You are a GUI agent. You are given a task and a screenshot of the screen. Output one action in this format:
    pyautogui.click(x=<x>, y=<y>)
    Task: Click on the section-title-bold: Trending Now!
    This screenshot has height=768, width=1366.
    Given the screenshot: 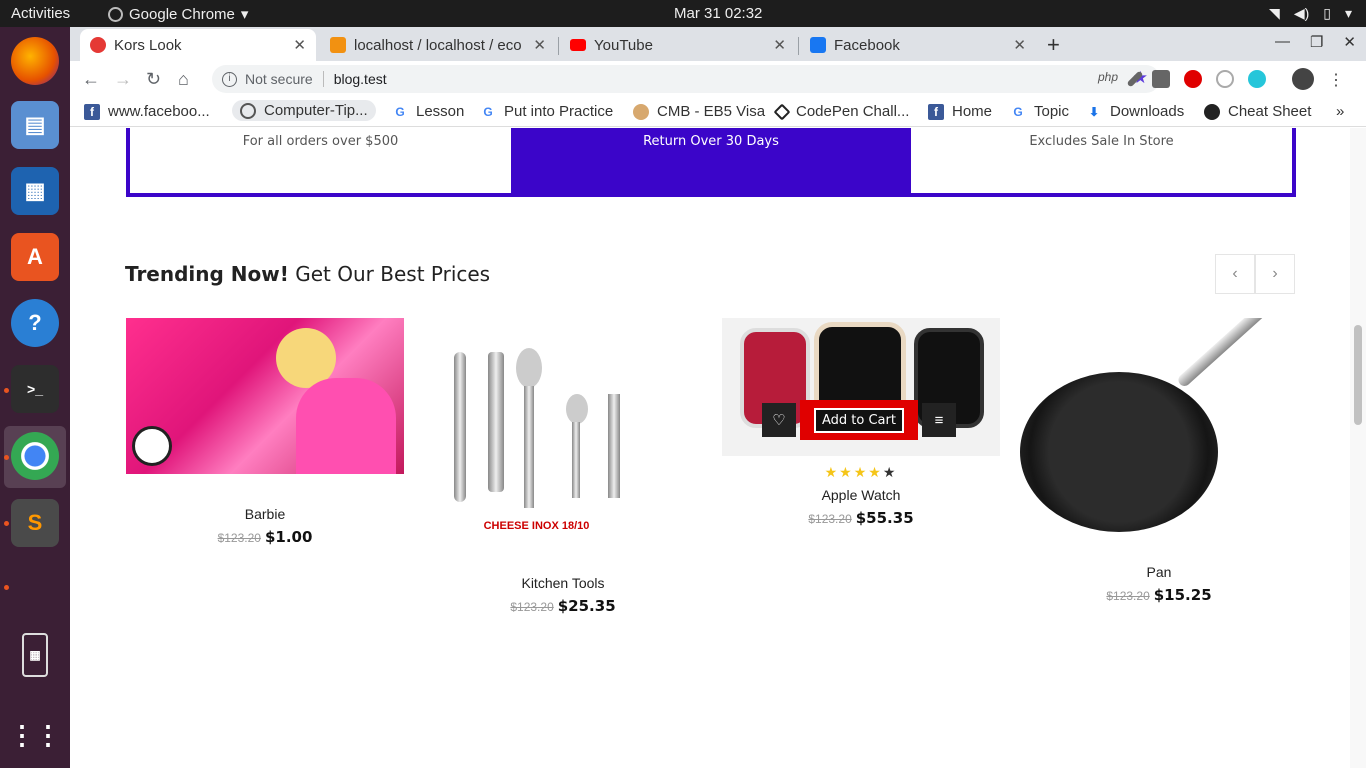 What is the action you would take?
    pyautogui.click(x=207, y=274)
    